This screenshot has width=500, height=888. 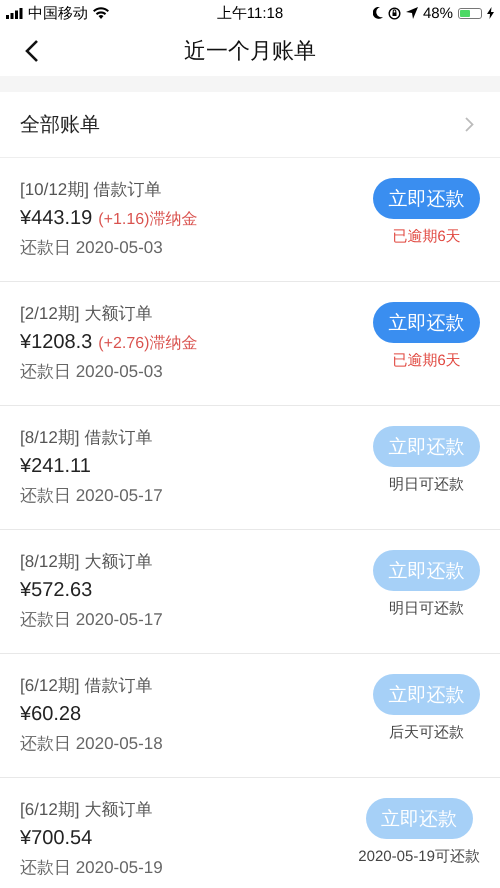 I want to click on bill-amount: ¥700.54, so click(x=56, y=838).